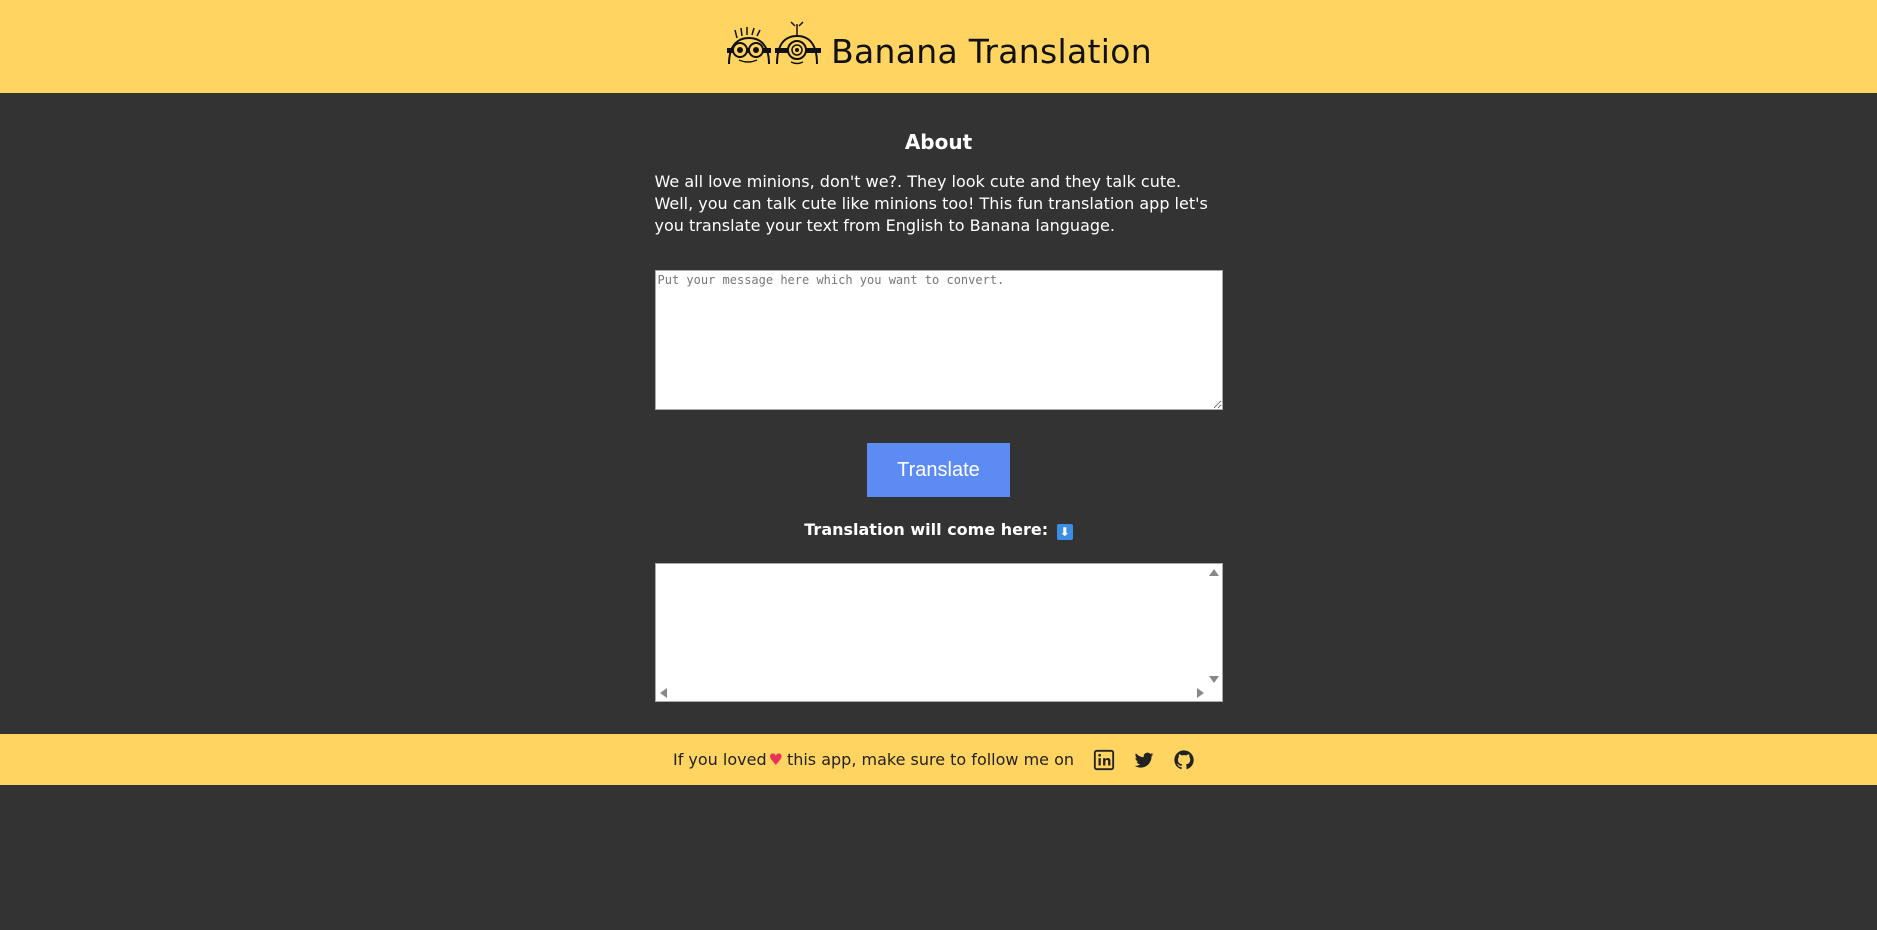 This screenshot has height=930, width=1877. I want to click on down-arrow-emoji-icon: ⬇, so click(1064, 532).